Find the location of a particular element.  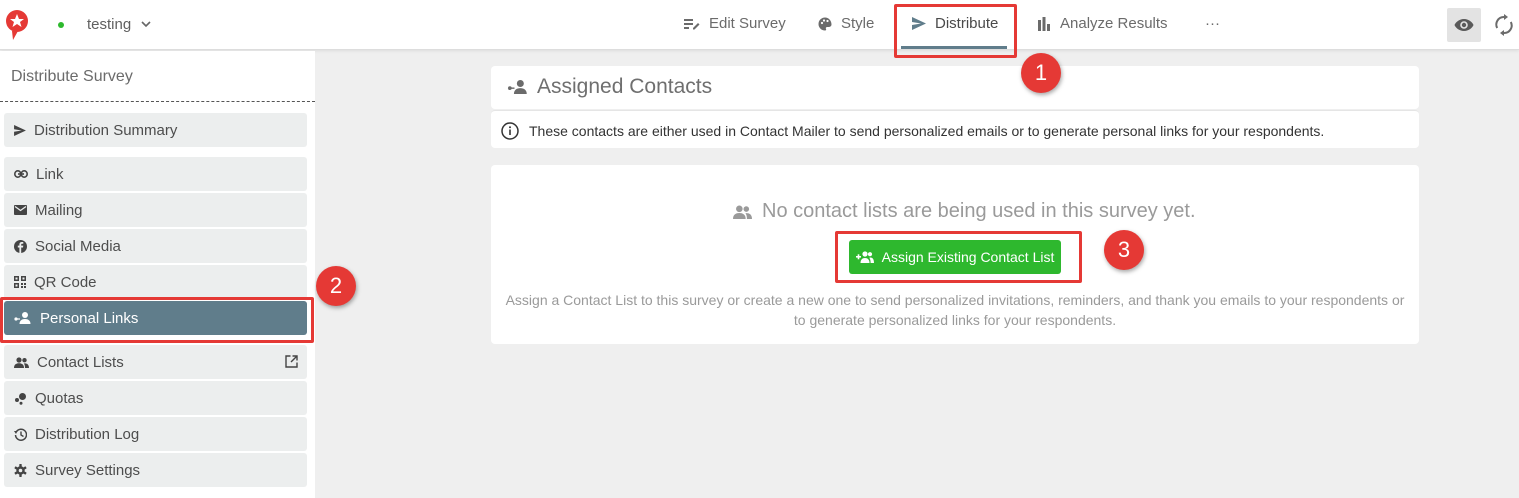

sidebar-item-label: Survey Settings is located at coordinates (88, 470).